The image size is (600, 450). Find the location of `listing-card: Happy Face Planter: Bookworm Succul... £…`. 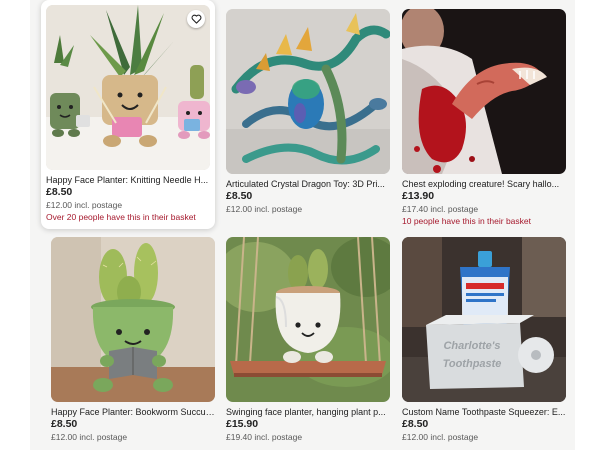

listing-card: Happy Face Planter: Bookworm Succul... £… is located at coordinates (133, 340).